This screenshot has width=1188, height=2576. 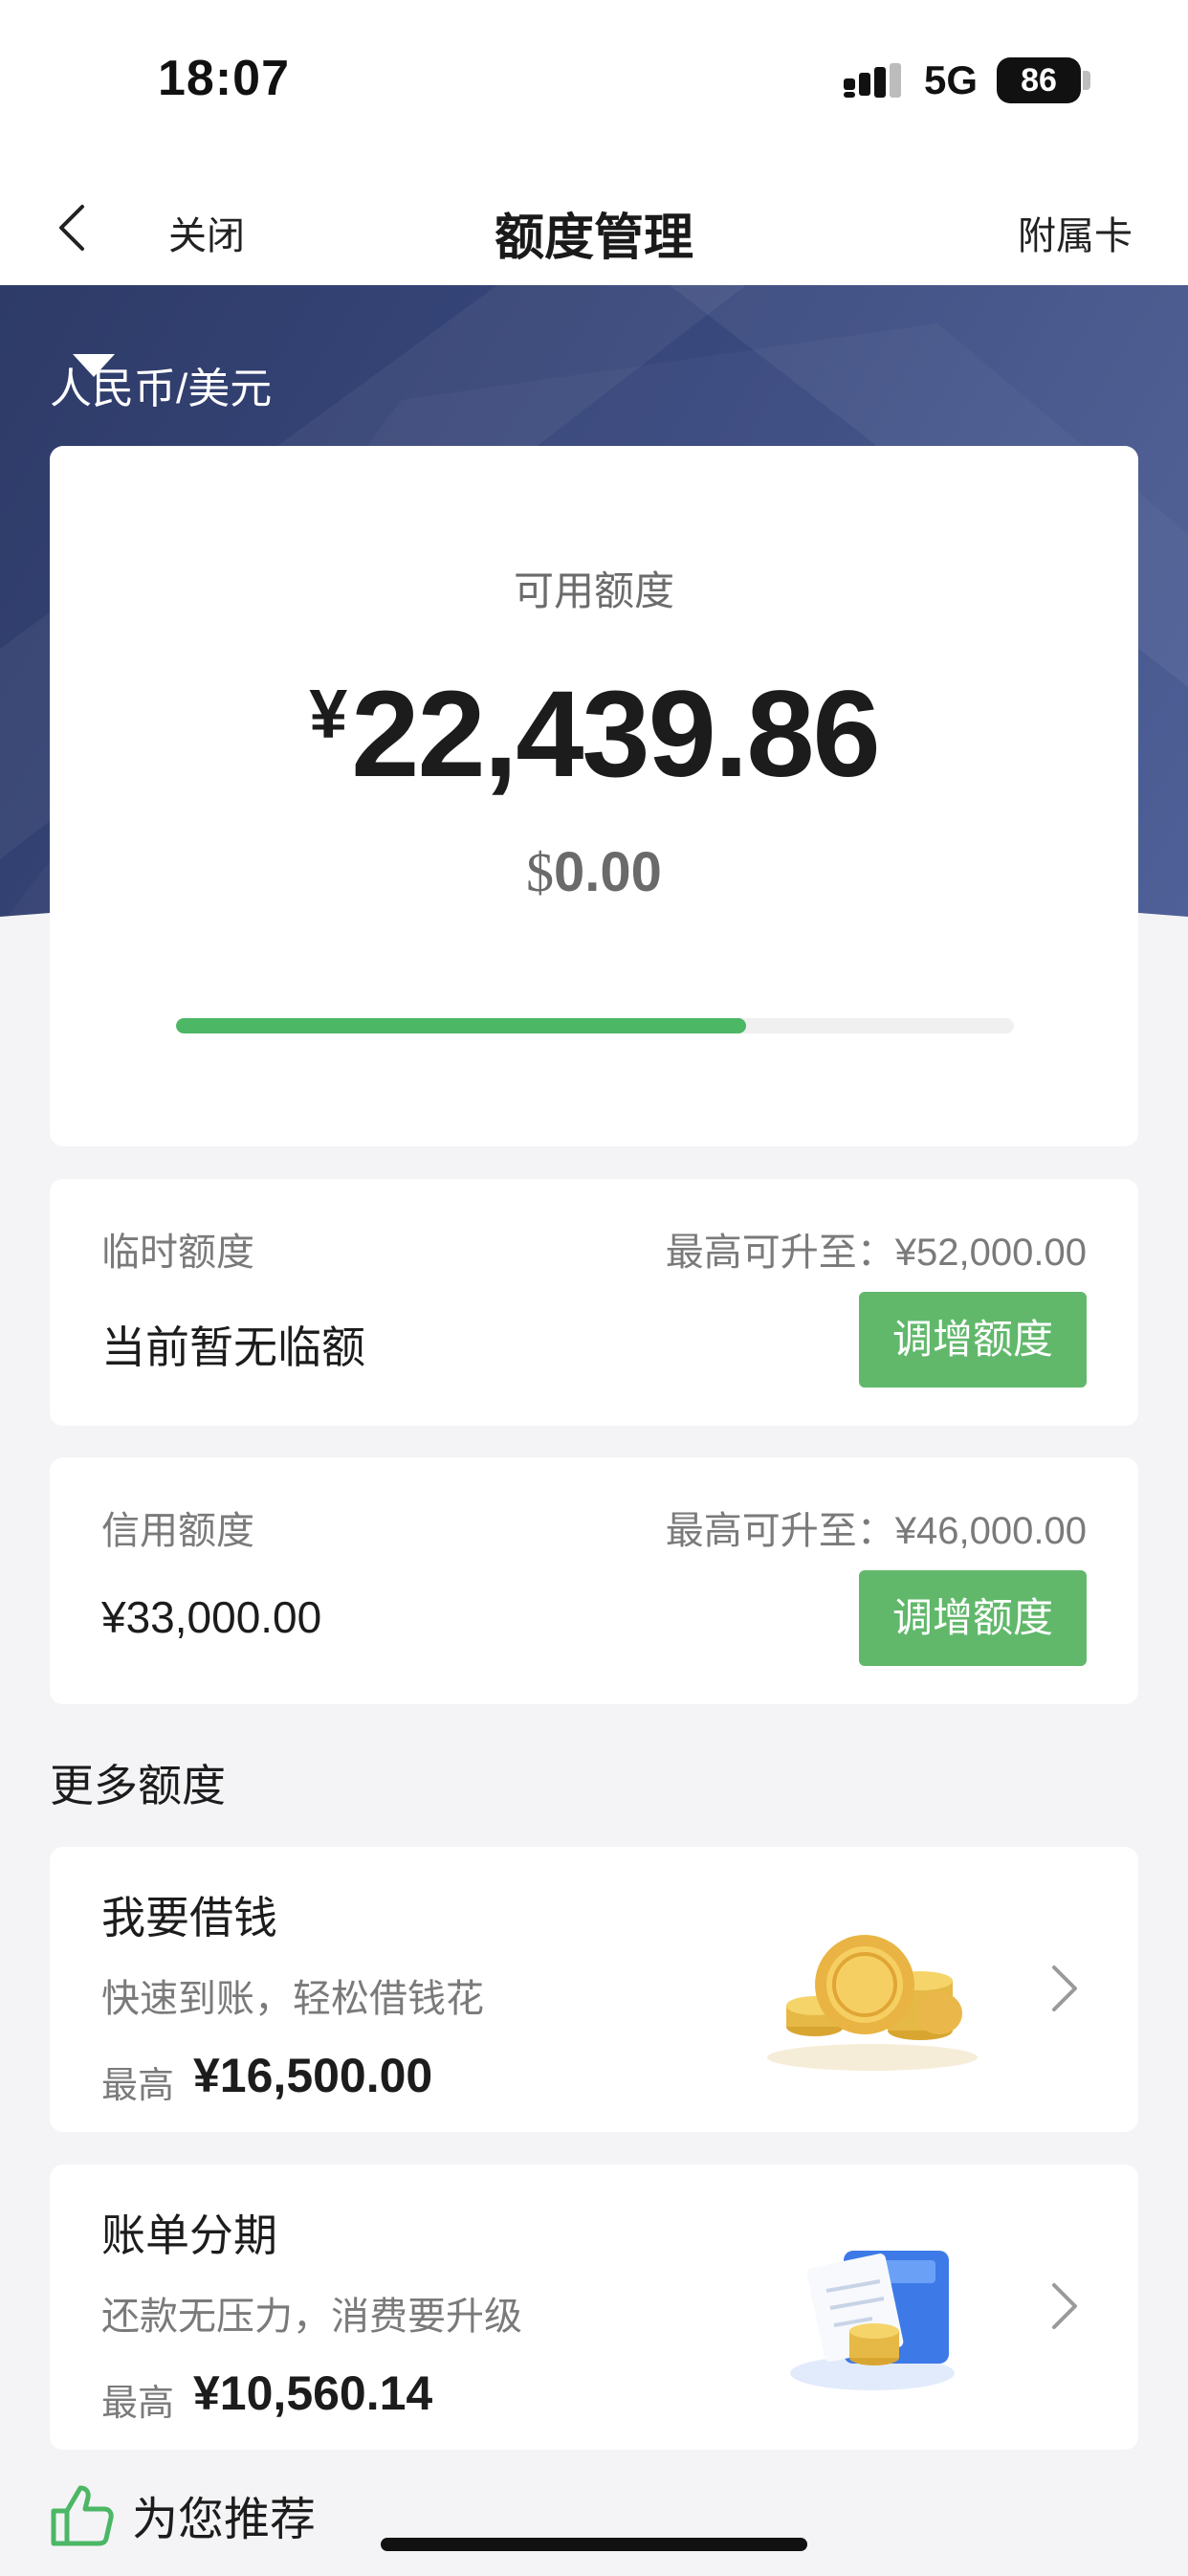 I want to click on offer-card-installment: 账单分期 还款无压力，消费要升级 最高 ¥10,560.14, so click(x=594, y=2307).